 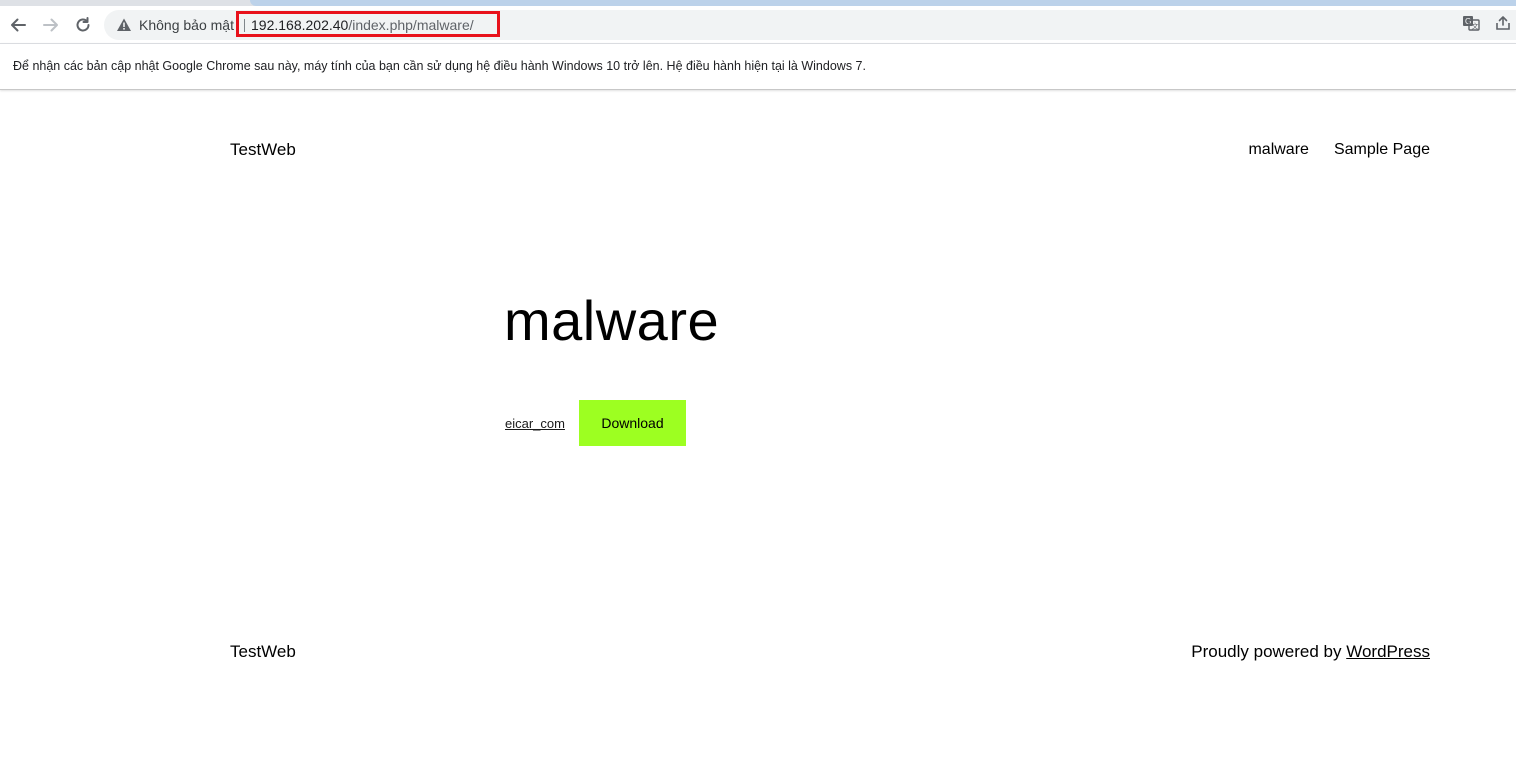 What do you see at coordinates (51, 25) in the screenshot?
I see `forward-arrow-icon` at bounding box center [51, 25].